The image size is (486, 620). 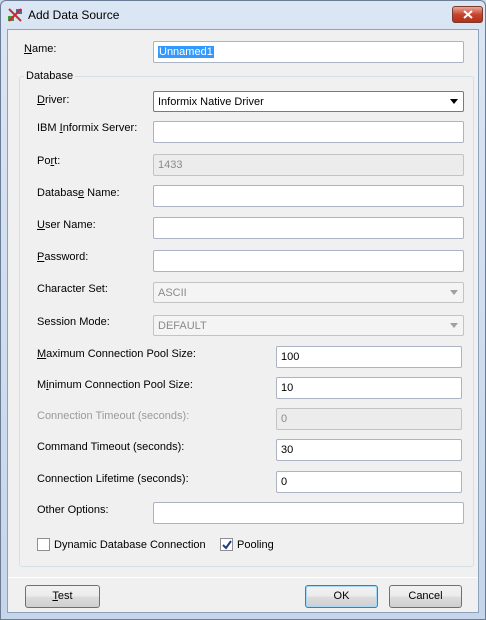 What do you see at coordinates (243, 15) in the screenshot?
I see `title-bar: Add Data Source` at bounding box center [243, 15].